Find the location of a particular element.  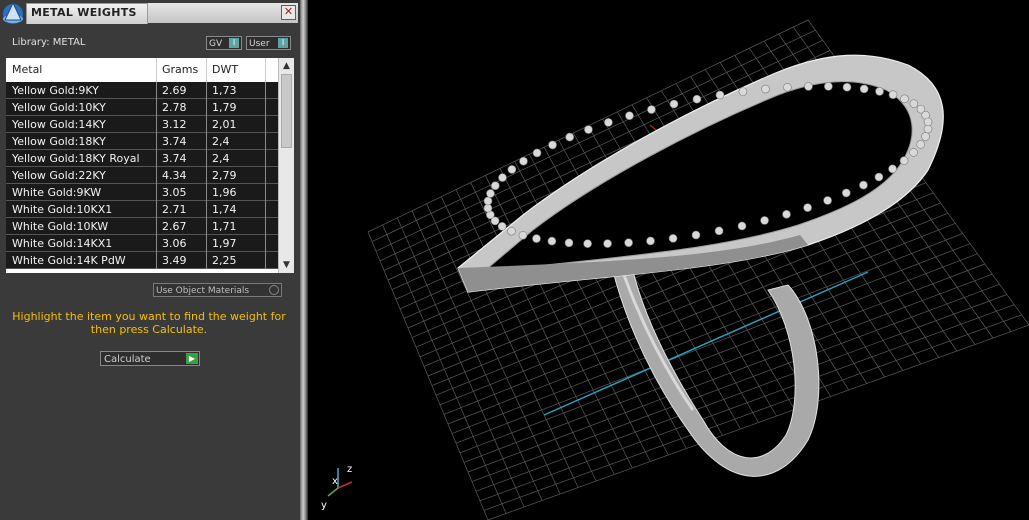

grams-cell: 3.06 is located at coordinates (174, 243).